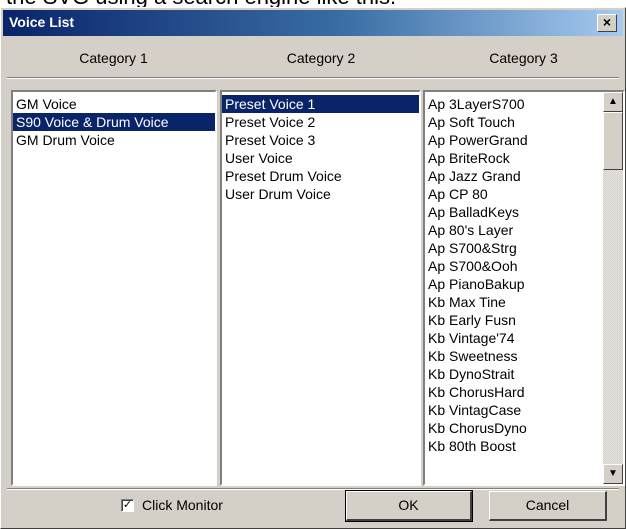 The image size is (626, 529). Describe the element at coordinates (524, 176) in the screenshot. I see `list-item: Ap Jazz Grand` at that location.